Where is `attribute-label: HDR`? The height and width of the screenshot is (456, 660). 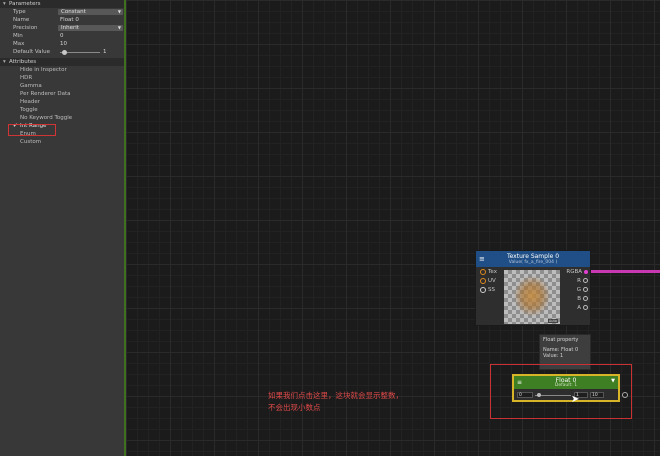
attribute-label: HDR is located at coordinates (26, 78).